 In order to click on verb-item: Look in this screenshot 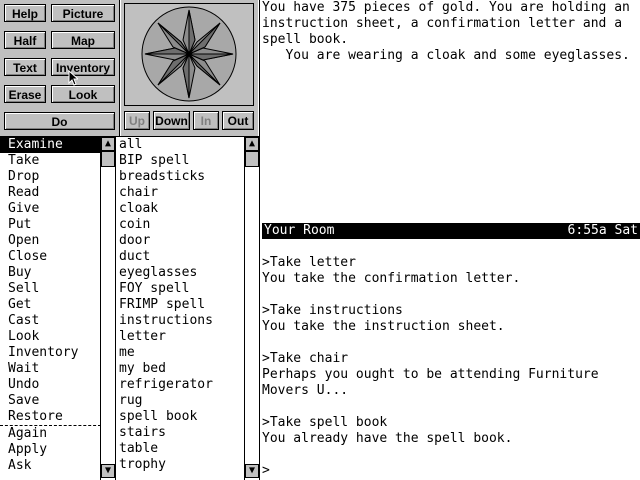, I will do `click(50, 337)`.